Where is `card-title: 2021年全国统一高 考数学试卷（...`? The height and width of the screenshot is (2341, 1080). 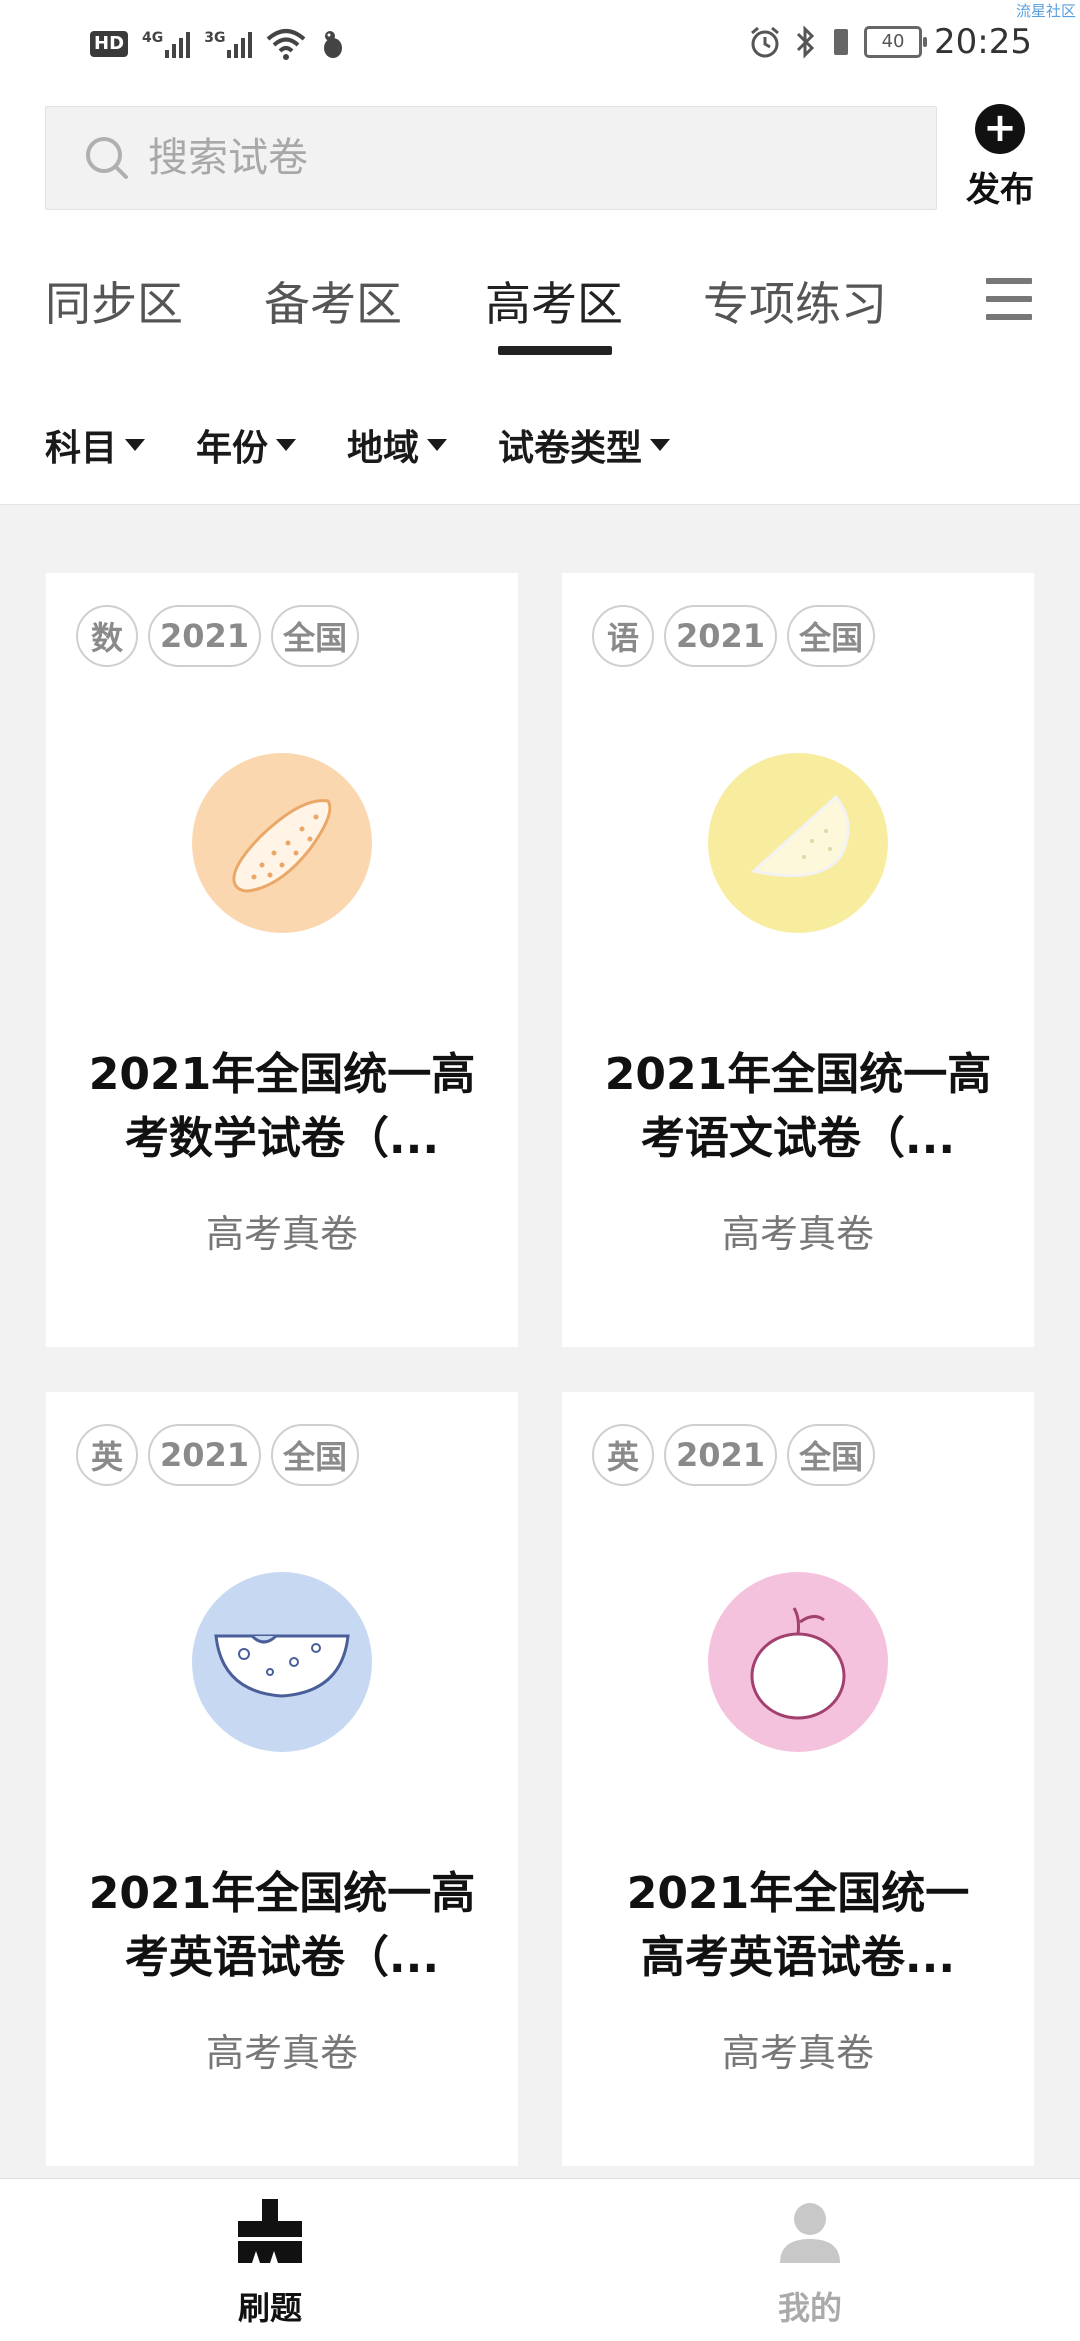
card-title: 2021年全国统一高 考数学试卷（... is located at coordinates (282, 1107).